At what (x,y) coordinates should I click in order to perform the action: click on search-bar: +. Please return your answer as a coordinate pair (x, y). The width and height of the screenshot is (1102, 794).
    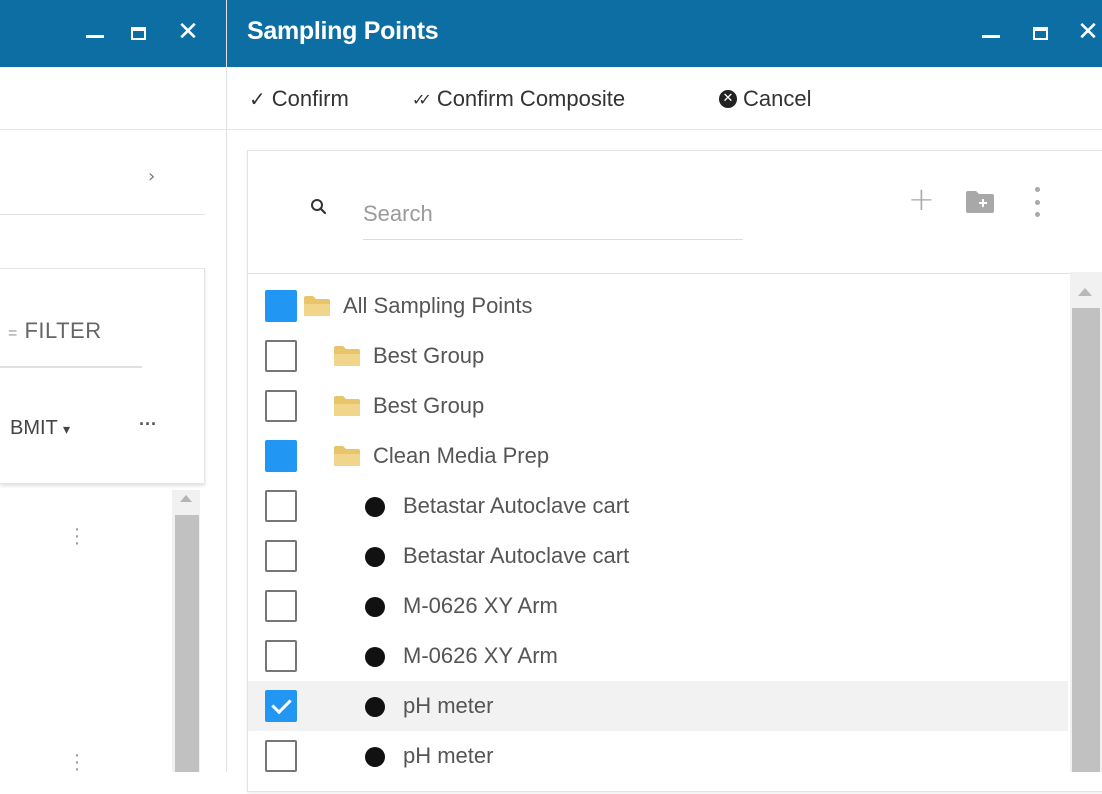
    Looking at the image, I should click on (675, 212).